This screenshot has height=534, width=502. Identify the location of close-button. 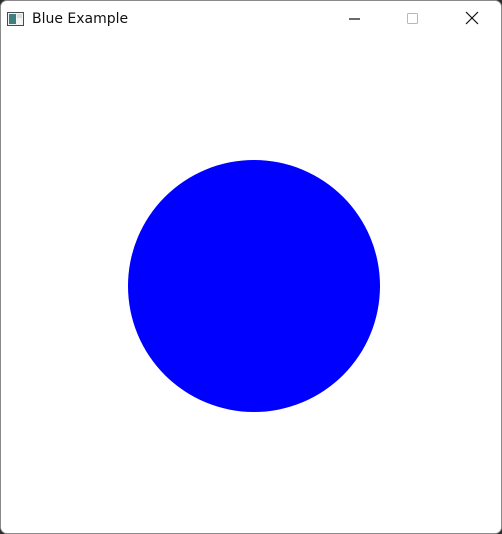
(472, 19).